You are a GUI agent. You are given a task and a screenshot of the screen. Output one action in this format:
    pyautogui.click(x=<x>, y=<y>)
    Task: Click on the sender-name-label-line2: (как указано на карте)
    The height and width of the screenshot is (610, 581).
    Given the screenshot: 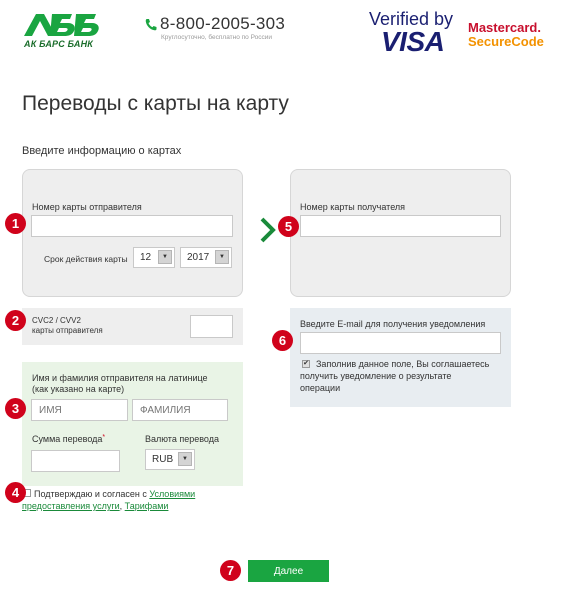 What is the action you would take?
    pyautogui.click(x=78, y=389)
    